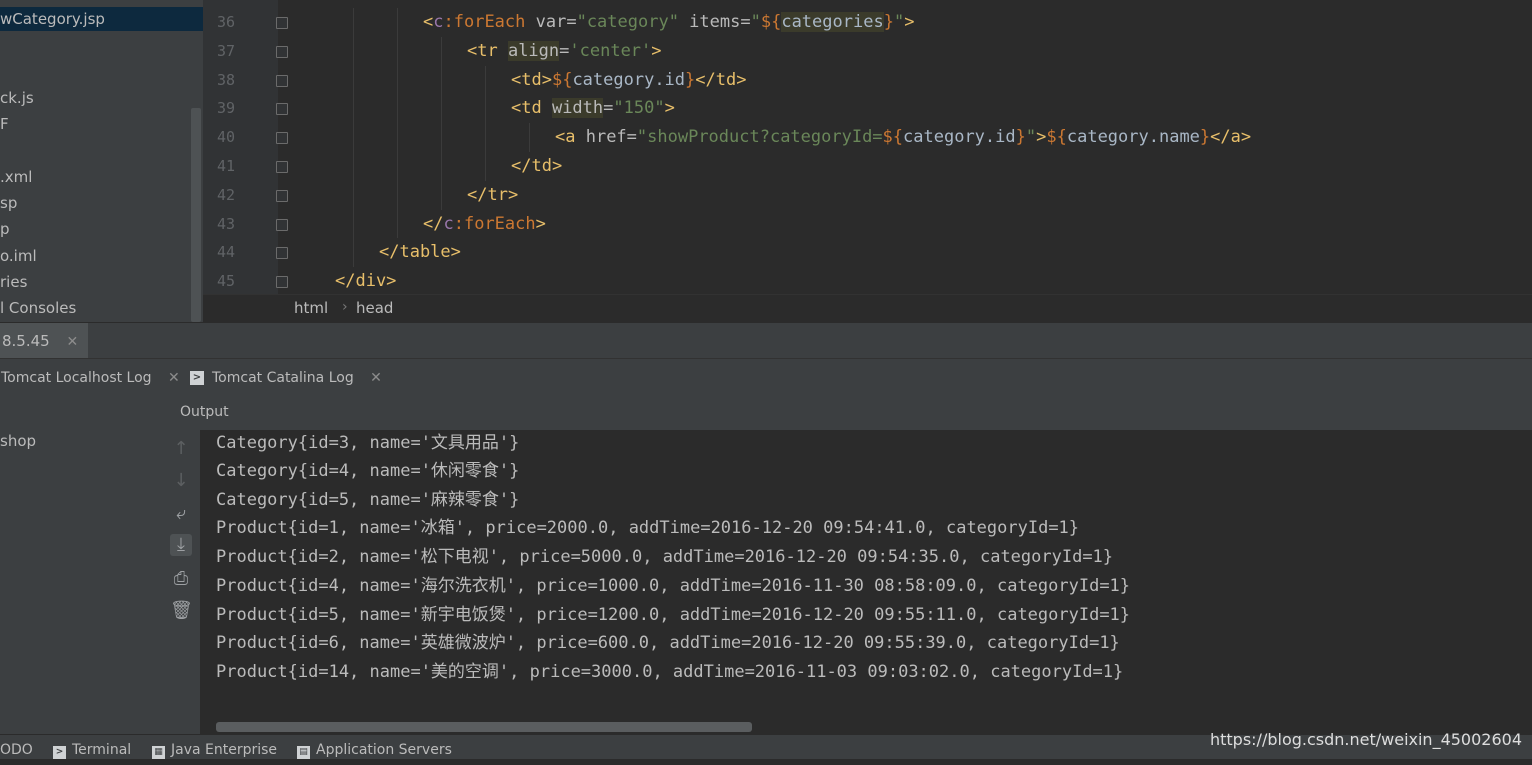  I want to click on code-token: category.name, so click(1133, 137).